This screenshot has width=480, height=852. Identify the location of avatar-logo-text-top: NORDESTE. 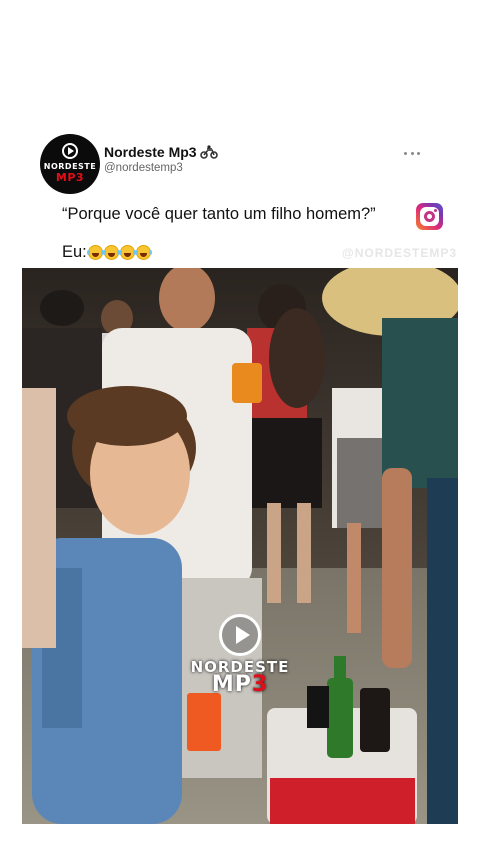
(70, 166).